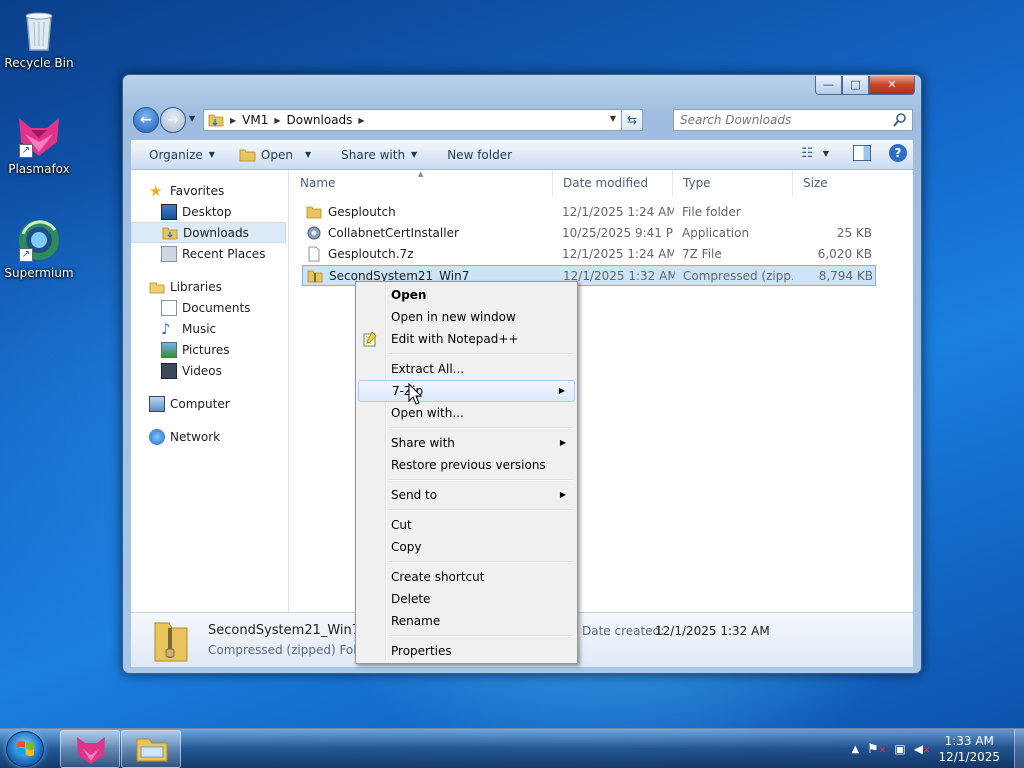 The height and width of the screenshot is (768, 1024). What do you see at coordinates (855, 749) in the screenshot?
I see `show-hidden-icons-button: ▲` at bounding box center [855, 749].